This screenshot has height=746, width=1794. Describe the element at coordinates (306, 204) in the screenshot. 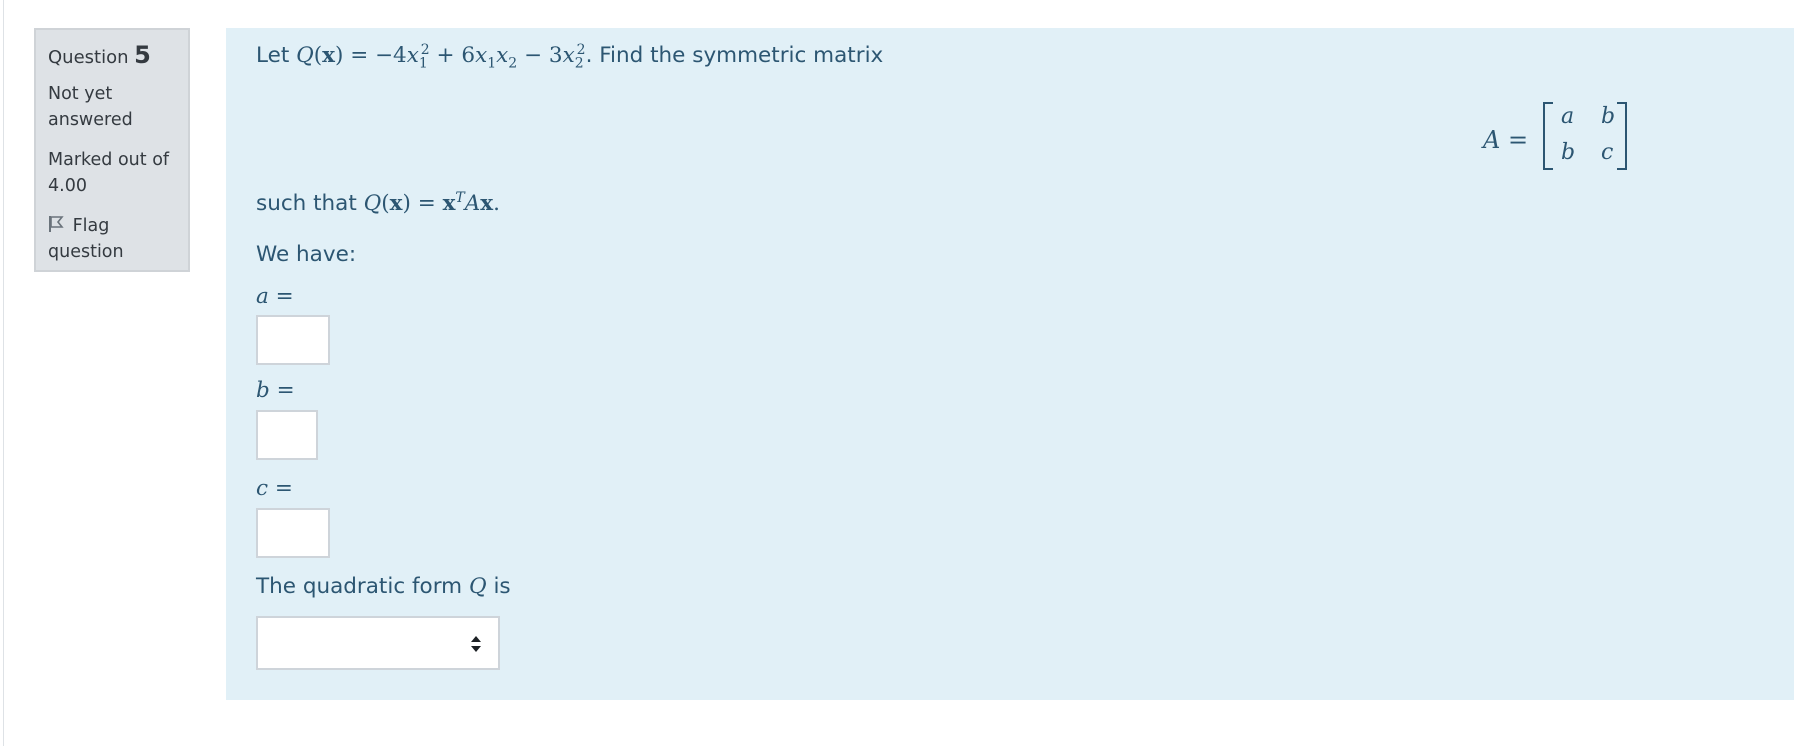

I see `such-that-text: such that` at that location.